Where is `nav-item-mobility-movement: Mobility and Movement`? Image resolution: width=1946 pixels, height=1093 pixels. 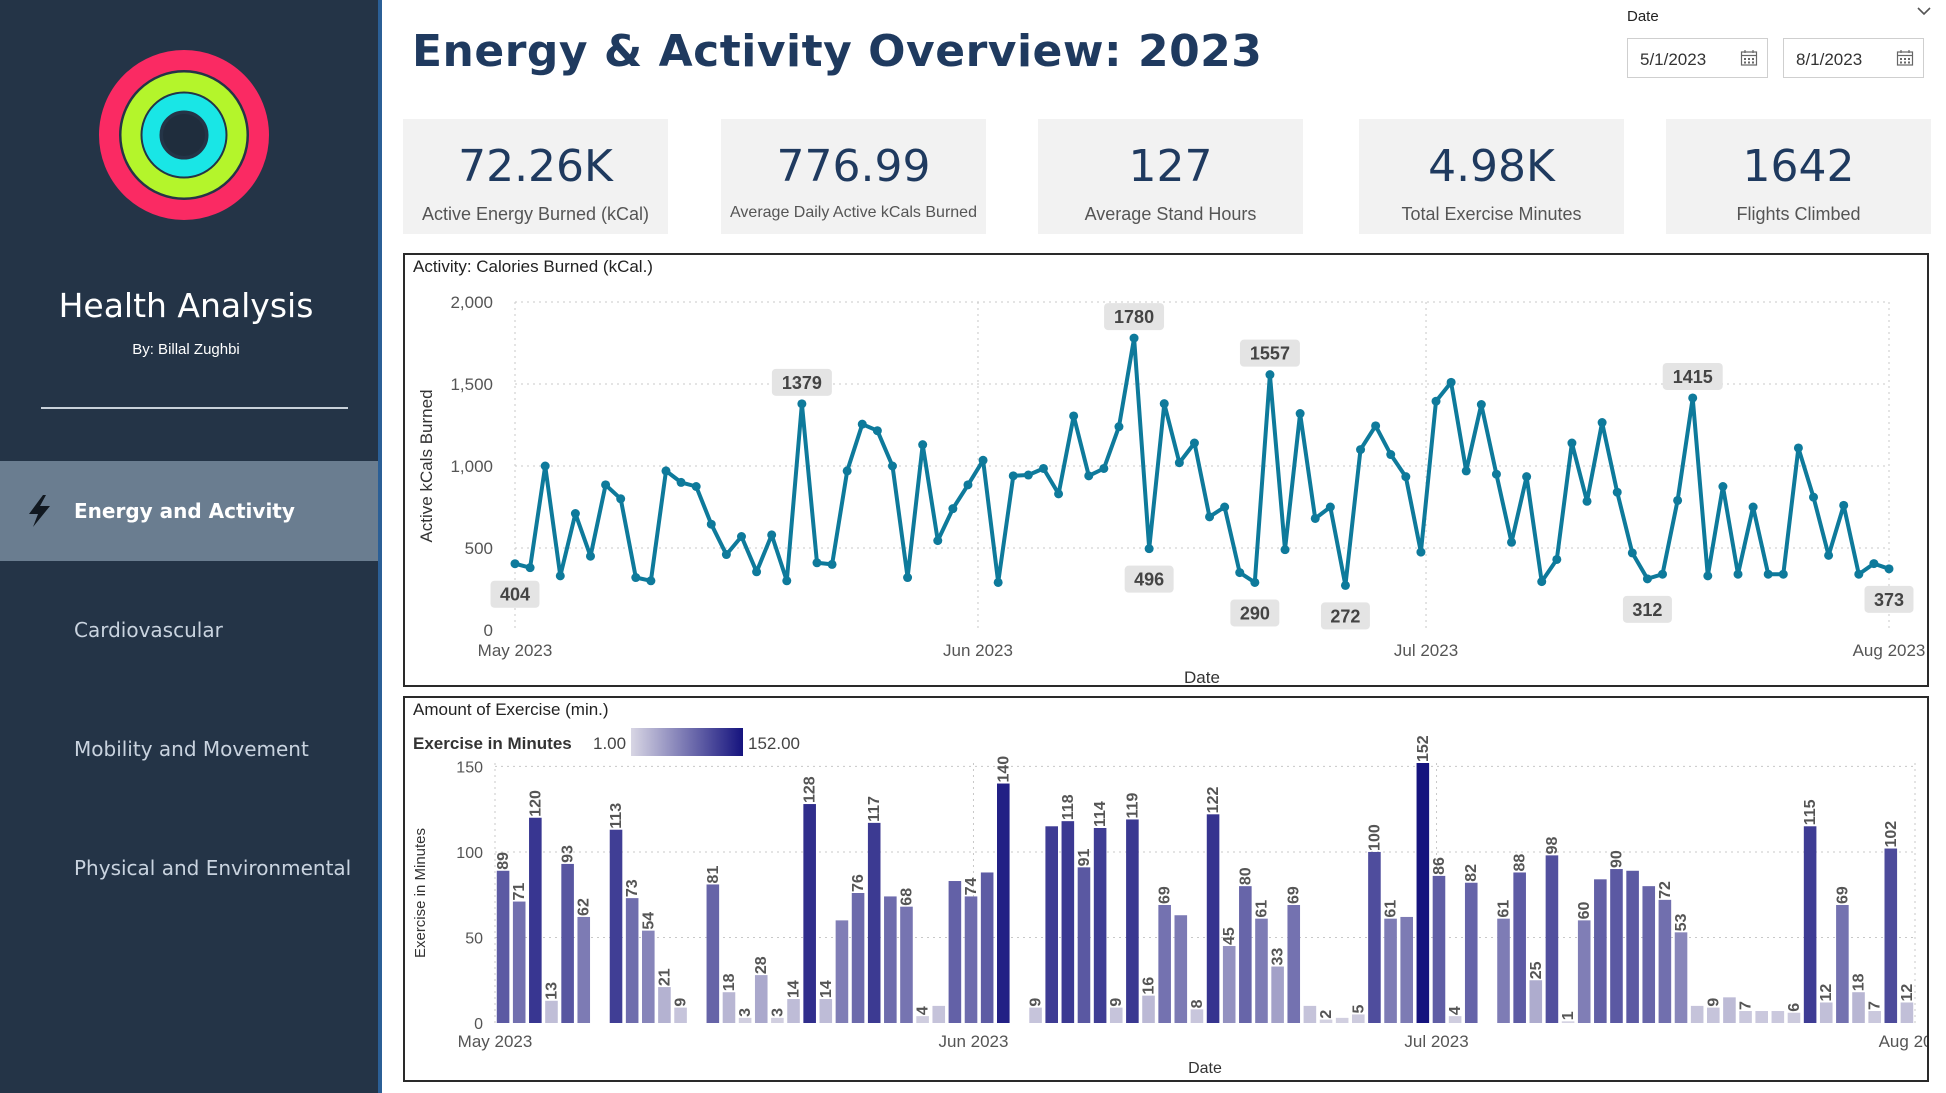
nav-item-mobility-movement: Mobility and Movement is located at coordinates (189, 749).